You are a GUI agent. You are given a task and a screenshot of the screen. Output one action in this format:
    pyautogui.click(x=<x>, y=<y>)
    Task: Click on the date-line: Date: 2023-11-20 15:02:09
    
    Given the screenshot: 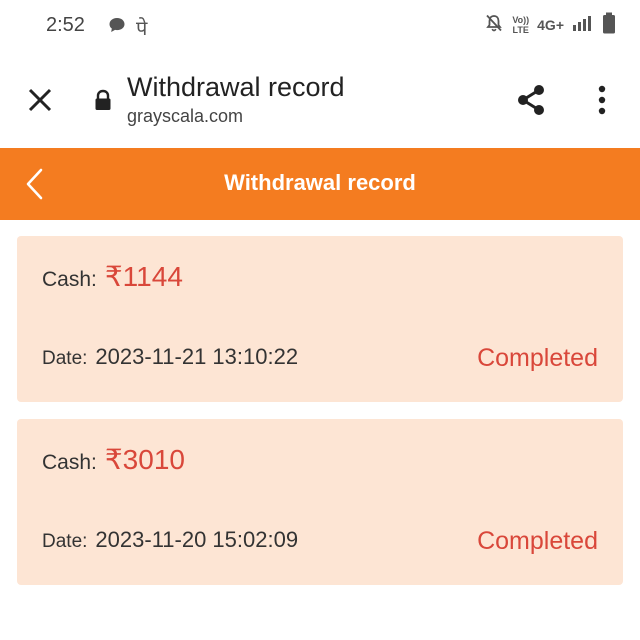 What is the action you would take?
    pyautogui.click(x=170, y=540)
    